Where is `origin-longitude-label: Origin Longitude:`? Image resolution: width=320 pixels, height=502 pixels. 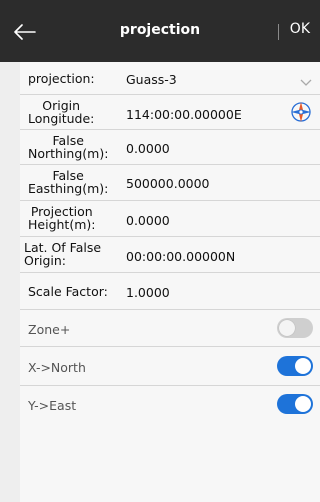 origin-longitude-label: Origin Longitude: is located at coordinates (61, 112).